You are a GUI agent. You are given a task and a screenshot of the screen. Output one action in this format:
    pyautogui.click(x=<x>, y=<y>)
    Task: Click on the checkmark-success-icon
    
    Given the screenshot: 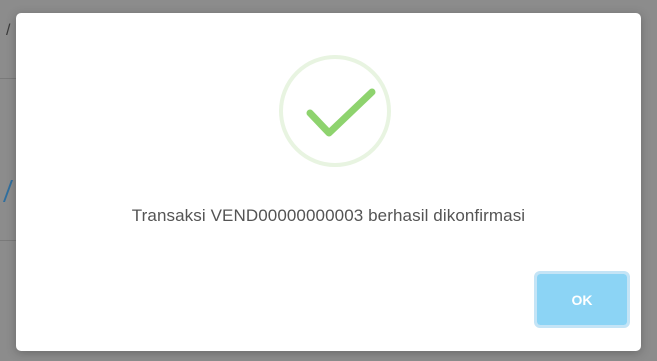 What is the action you would take?
    pyautogui.click(x=335, y=111)
    